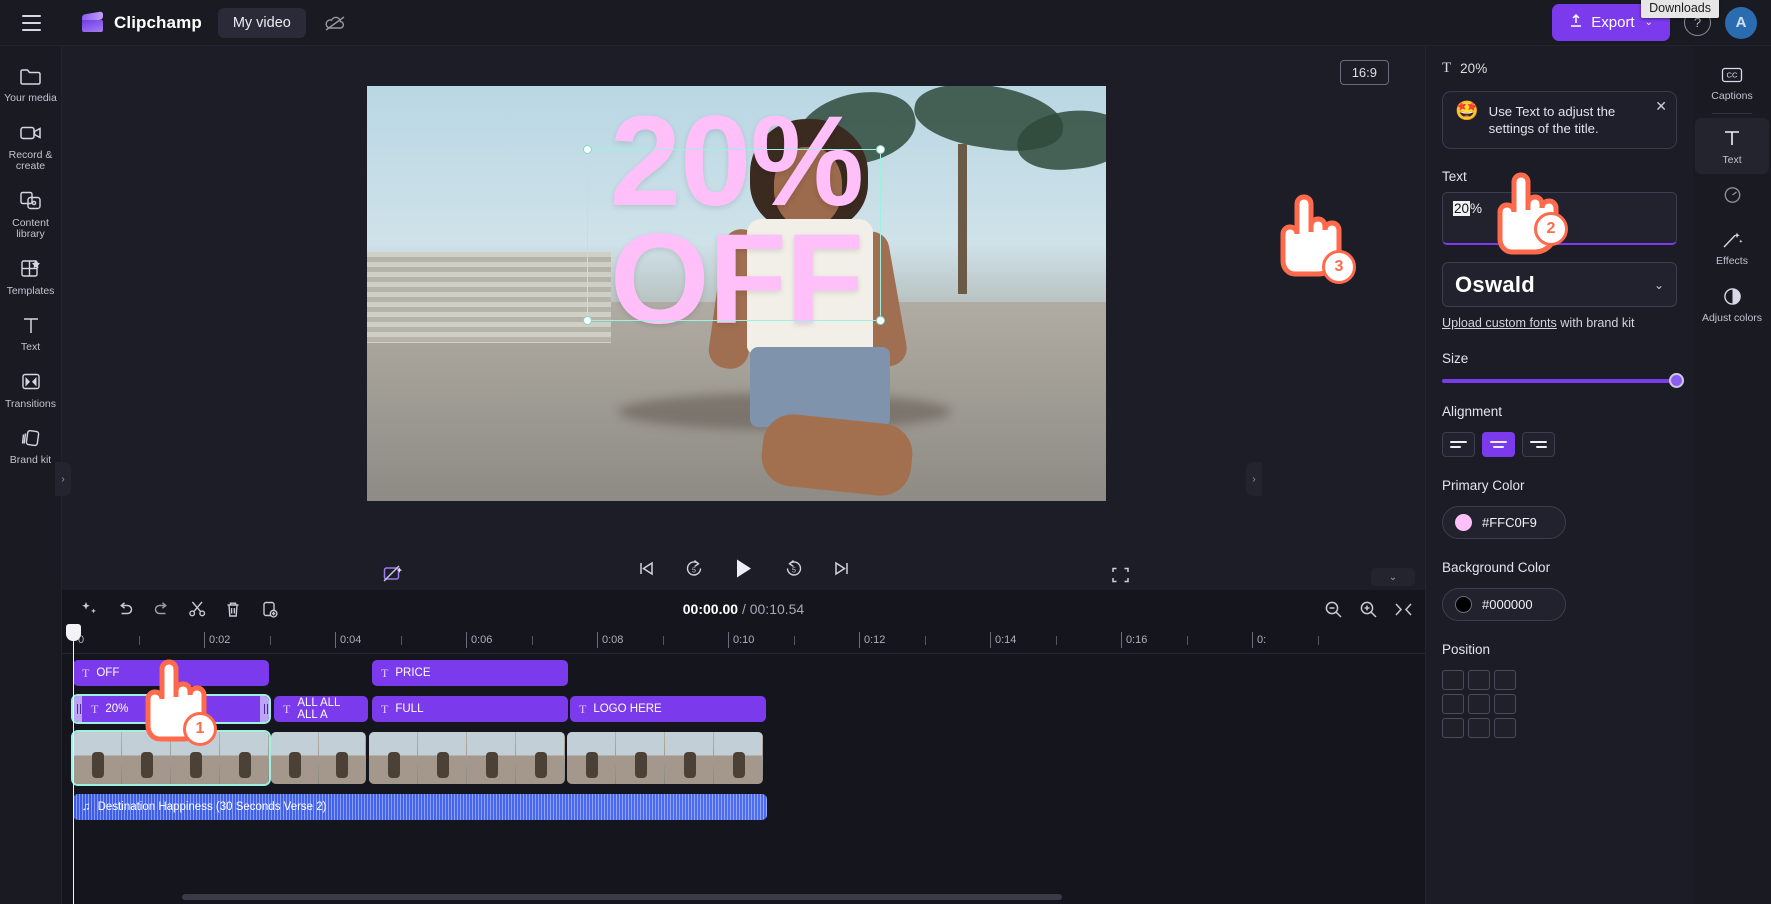 Image resolution: width=1771 pixels, height=904 pixels. What do you see at coordinates (31, 445) in the screenshot?
I see `sidebar-item-brand-kit: Brand kit` at bounding box center [31, 445].